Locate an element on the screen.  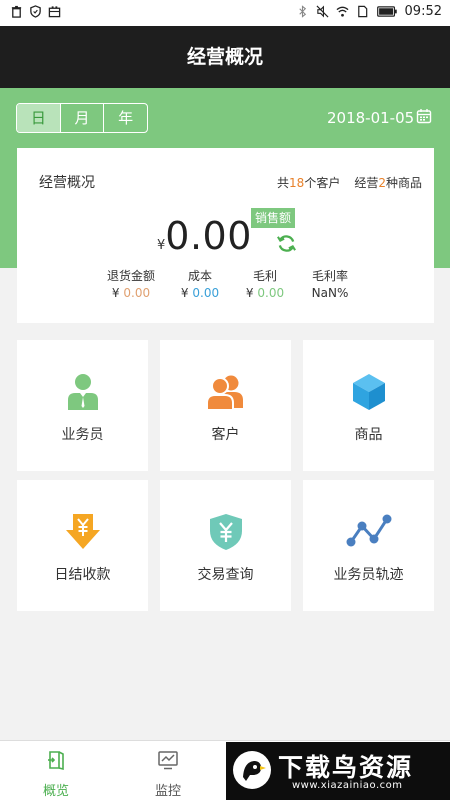
metric-cost: 成本 ¥ 0.00 is located at coordinates (200, 285).